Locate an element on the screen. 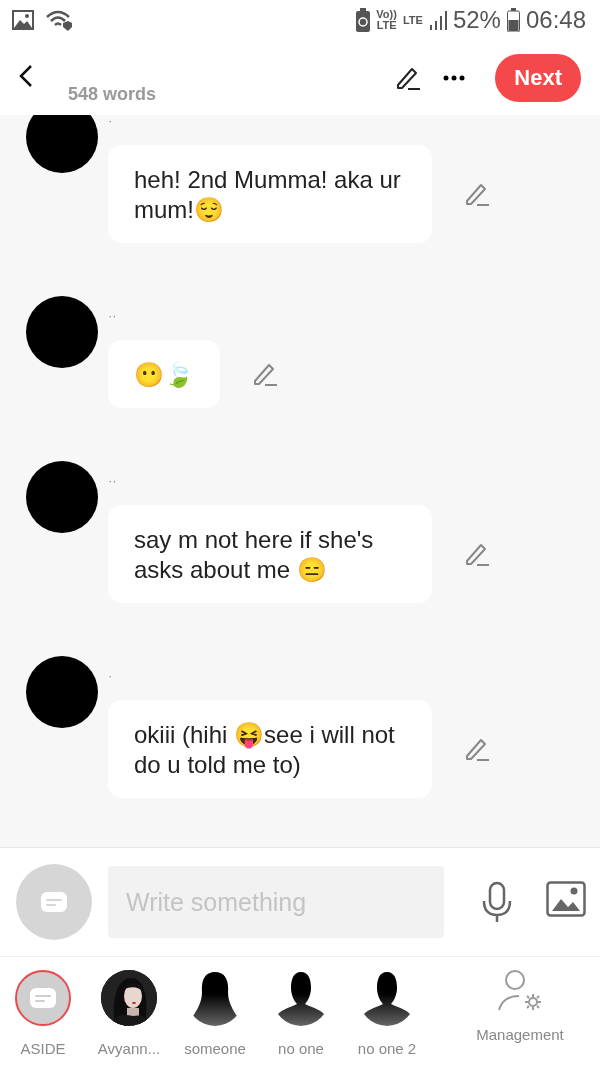 The width and height of the screenshot is (600, 1067). next-button: Next is located at coordinates (538, 78).